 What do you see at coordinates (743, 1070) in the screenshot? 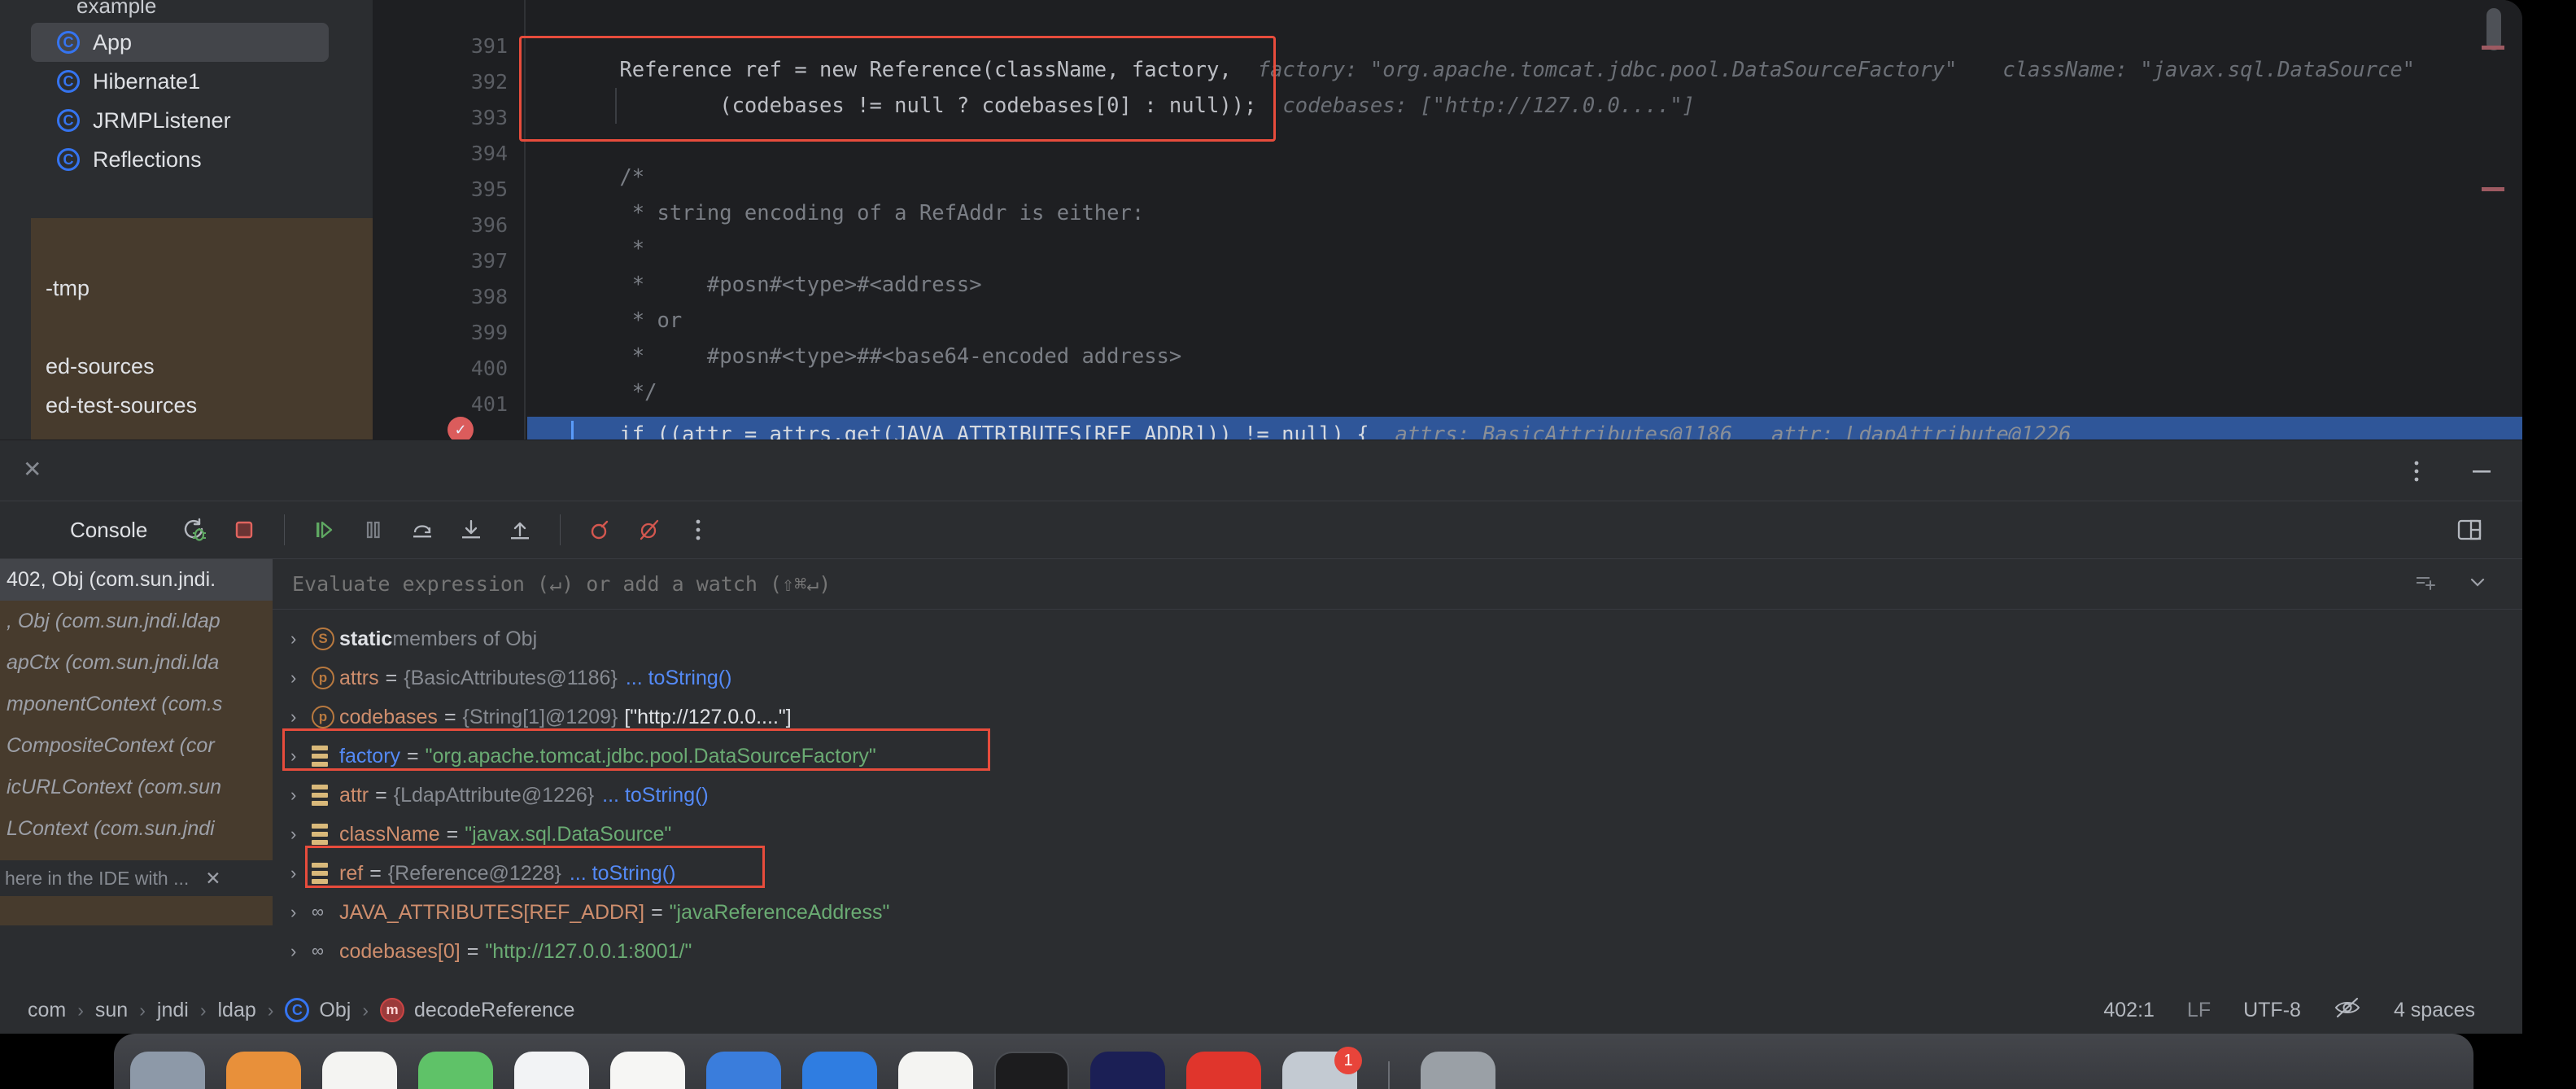
I see `dock-item-mail` at bounding box center [743, 1070].